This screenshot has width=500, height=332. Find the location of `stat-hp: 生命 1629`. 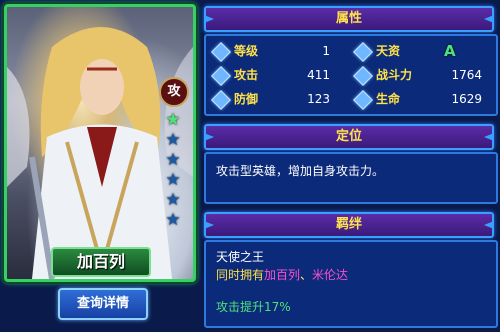

stat-hp: 生命 1629 is located at coordinates (421, 99).